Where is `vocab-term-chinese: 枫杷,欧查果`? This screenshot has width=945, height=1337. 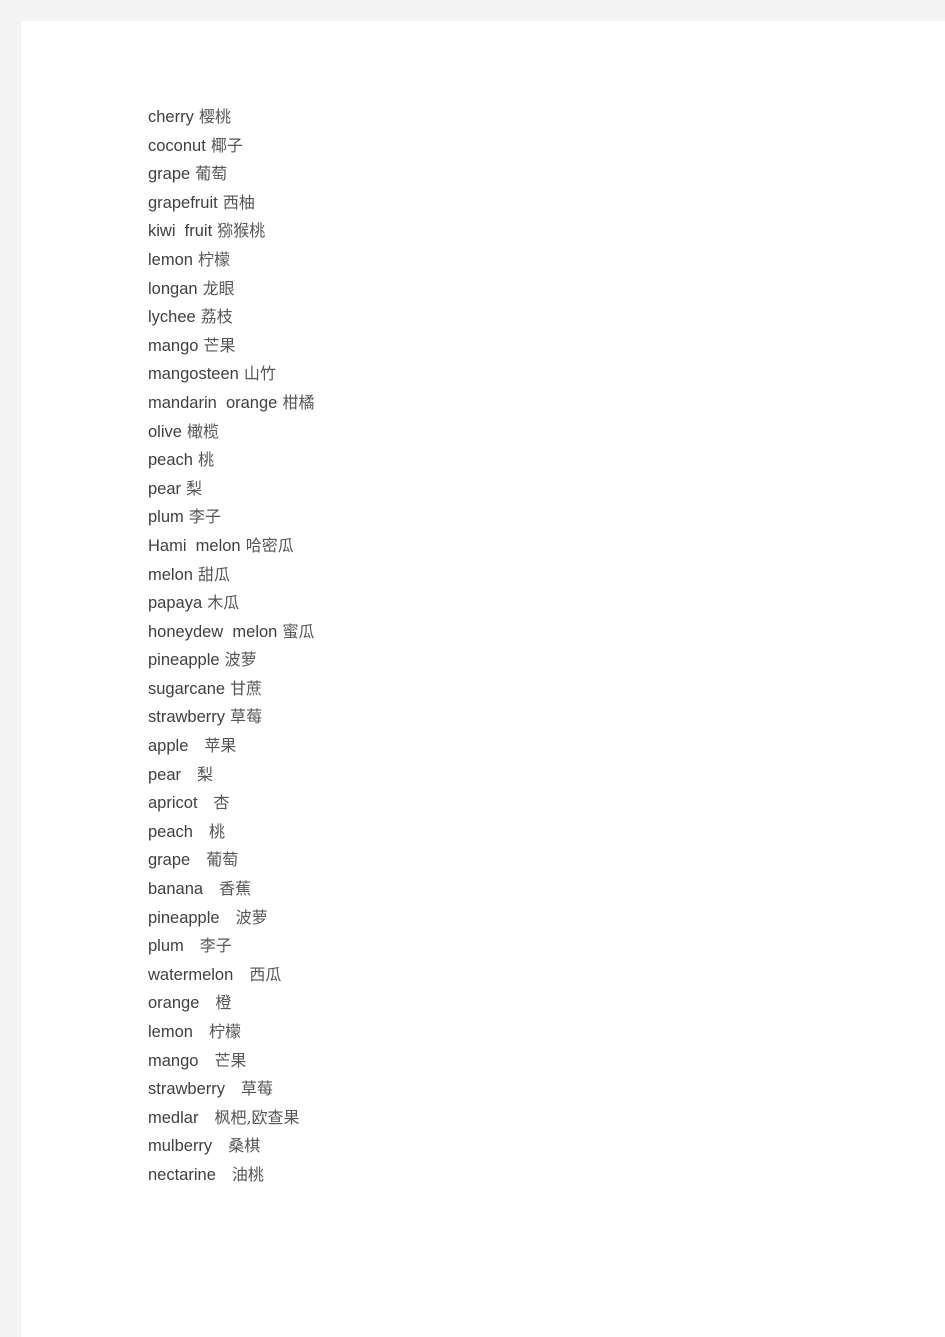
vocab-term-chinese: 枫杷,欧查果 is located at coordinates (257, 1117).